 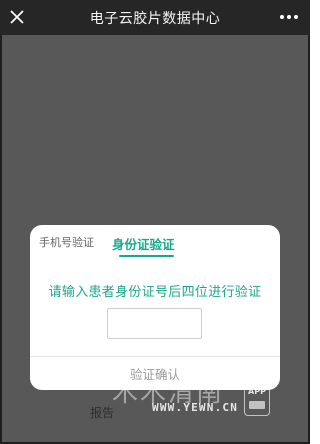 I want to click on verification-prompt: 请输入患者身份证号后四位进行验证, so click(x=155, y=292).